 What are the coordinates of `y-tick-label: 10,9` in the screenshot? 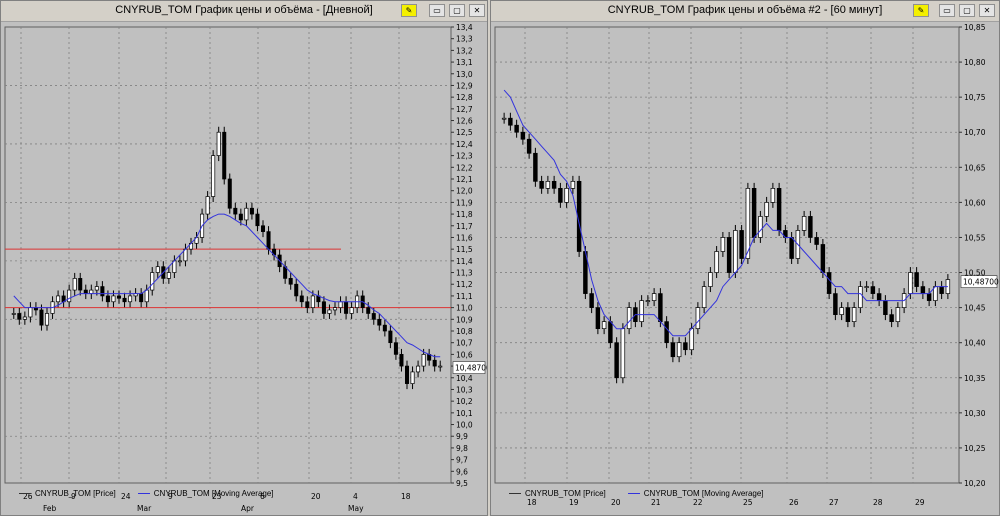 It's located at (464, 319).